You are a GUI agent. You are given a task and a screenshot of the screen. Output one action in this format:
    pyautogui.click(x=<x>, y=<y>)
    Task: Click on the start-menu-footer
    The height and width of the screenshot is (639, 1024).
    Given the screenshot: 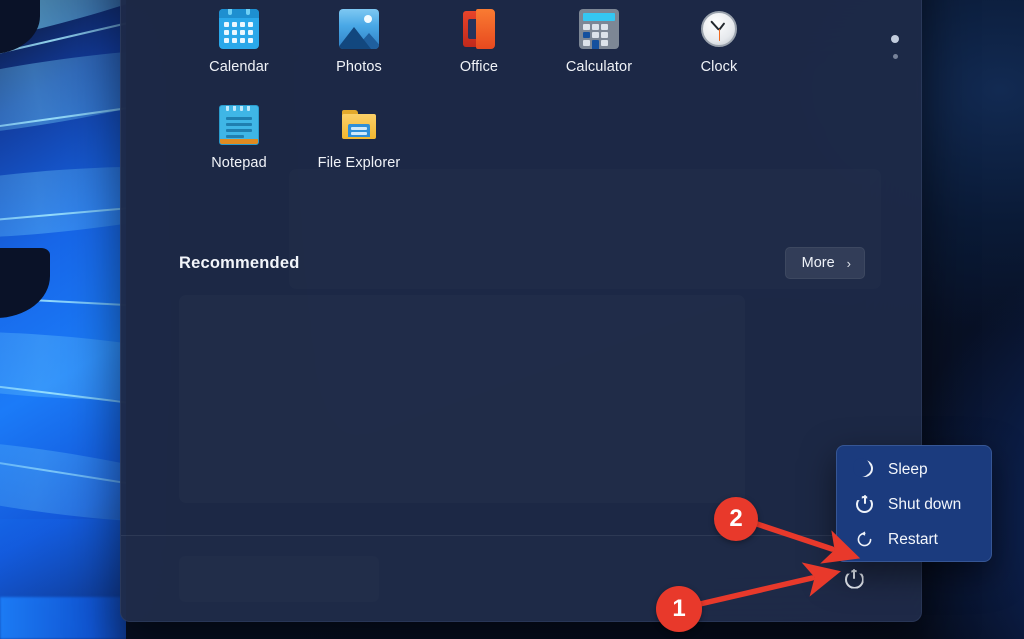 What is the action you would take?
    pyautogui.click(x=521, y=578)
    